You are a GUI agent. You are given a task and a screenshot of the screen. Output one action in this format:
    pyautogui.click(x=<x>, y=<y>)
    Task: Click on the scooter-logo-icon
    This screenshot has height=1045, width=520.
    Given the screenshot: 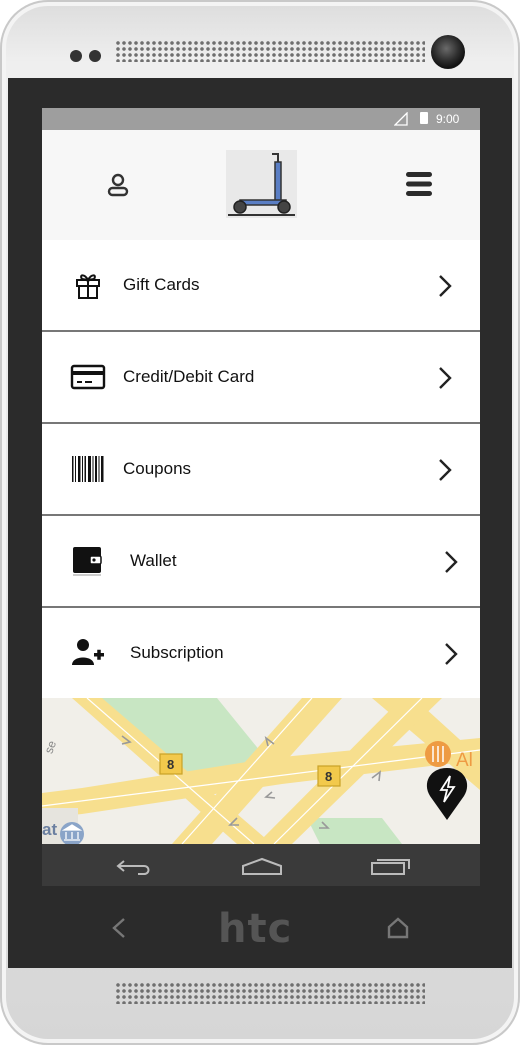 What is the action you would take?
    pyautogui.click(x=261, y=184)
    